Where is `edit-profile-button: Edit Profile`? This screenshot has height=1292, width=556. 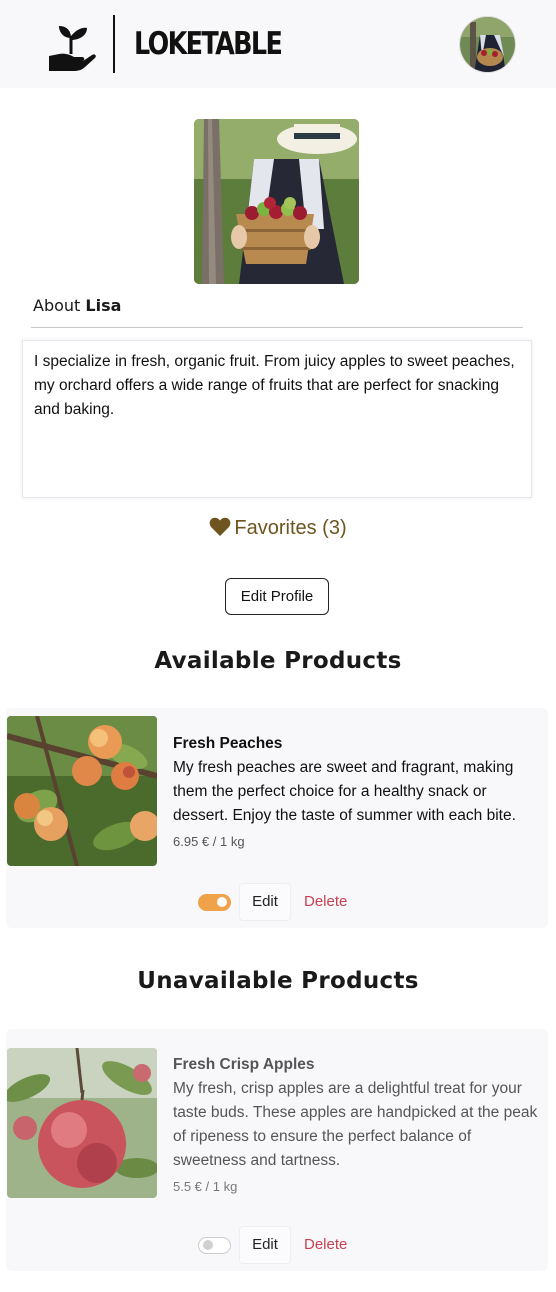
edit-profile-button: Edit Profile is located at coordinates (277, 596).